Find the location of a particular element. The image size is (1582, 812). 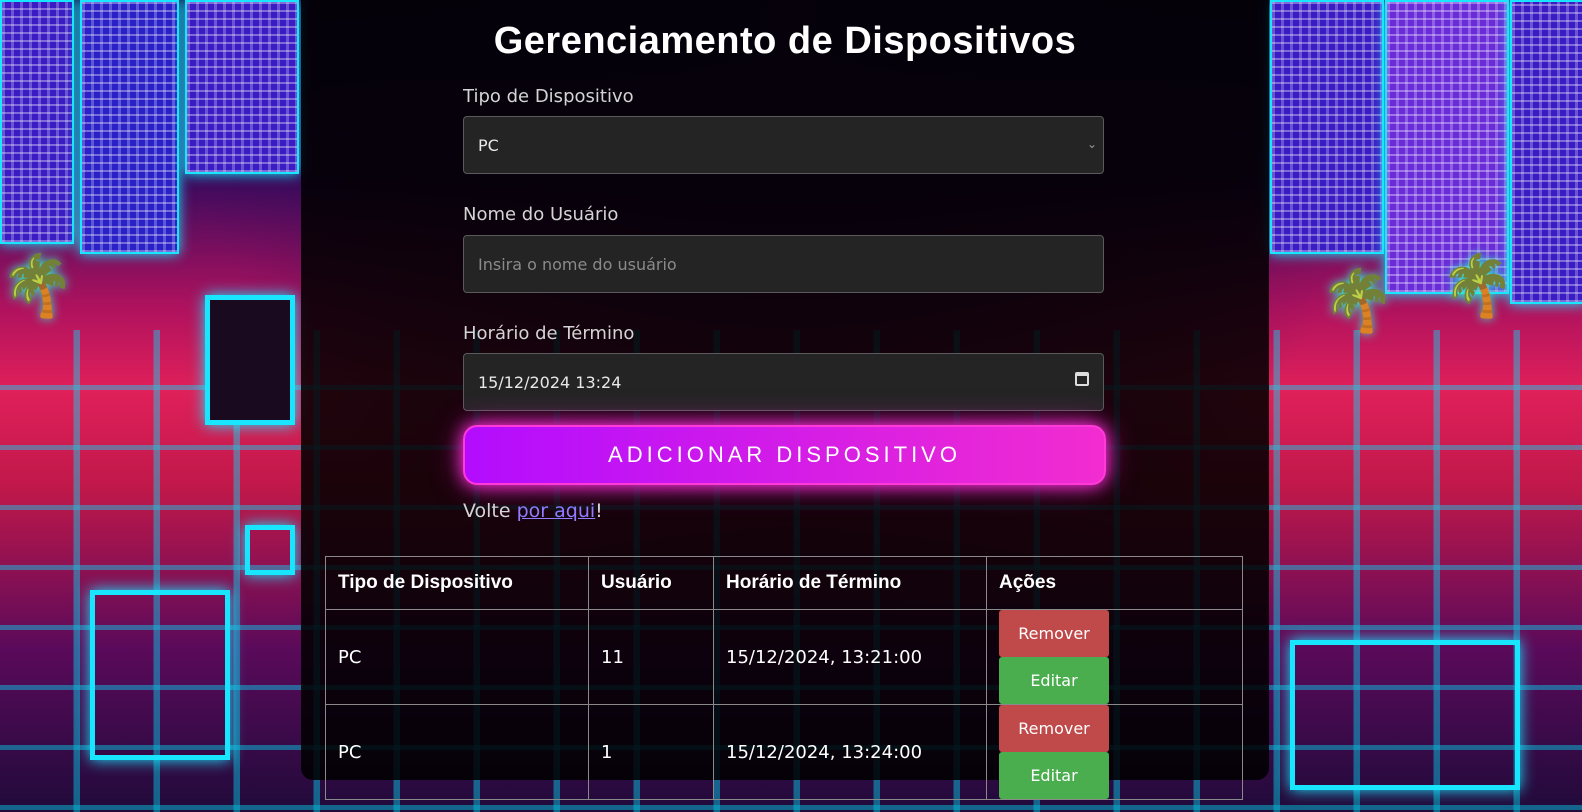

header-user: Usuário is located at coordinates (651, 583).